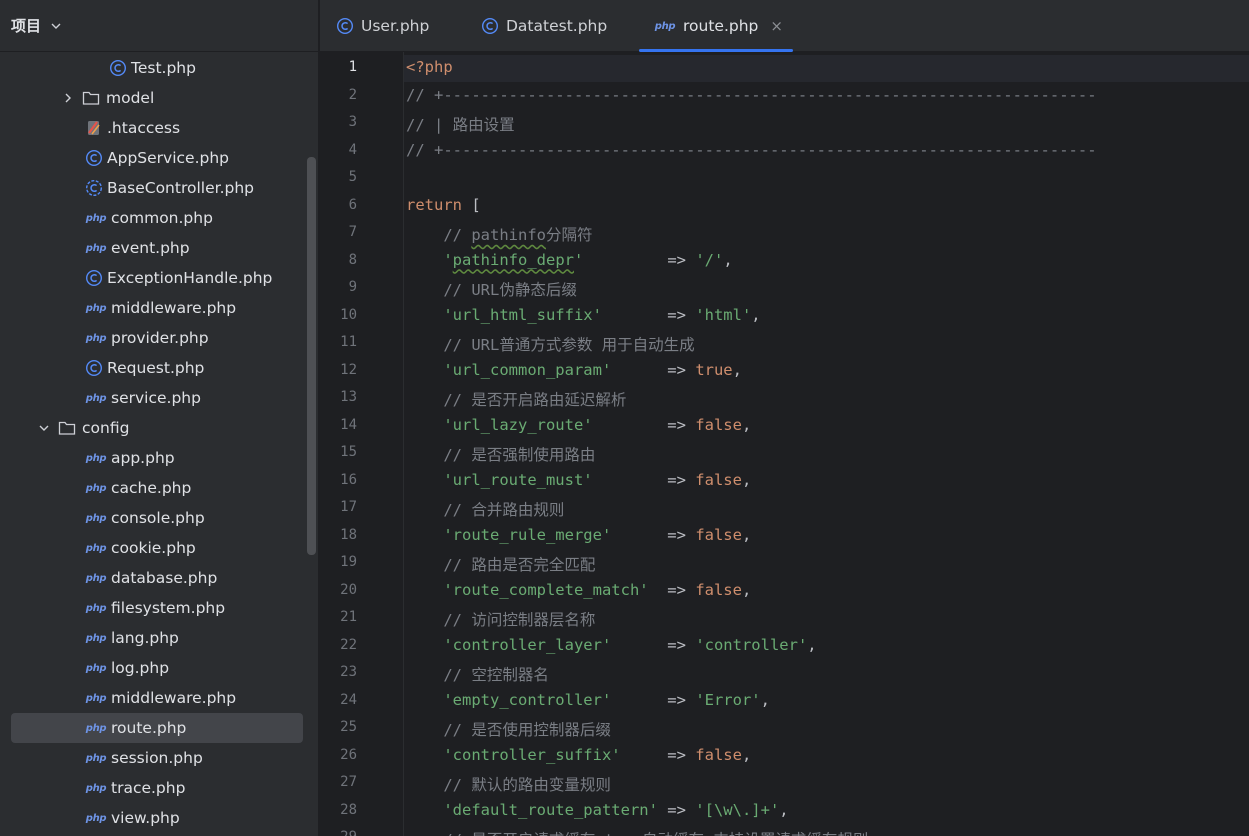  Describe the element at coordinates (508, 784) in the screenshot. I see `code-line: // 默认的路由变量规则` at that location.